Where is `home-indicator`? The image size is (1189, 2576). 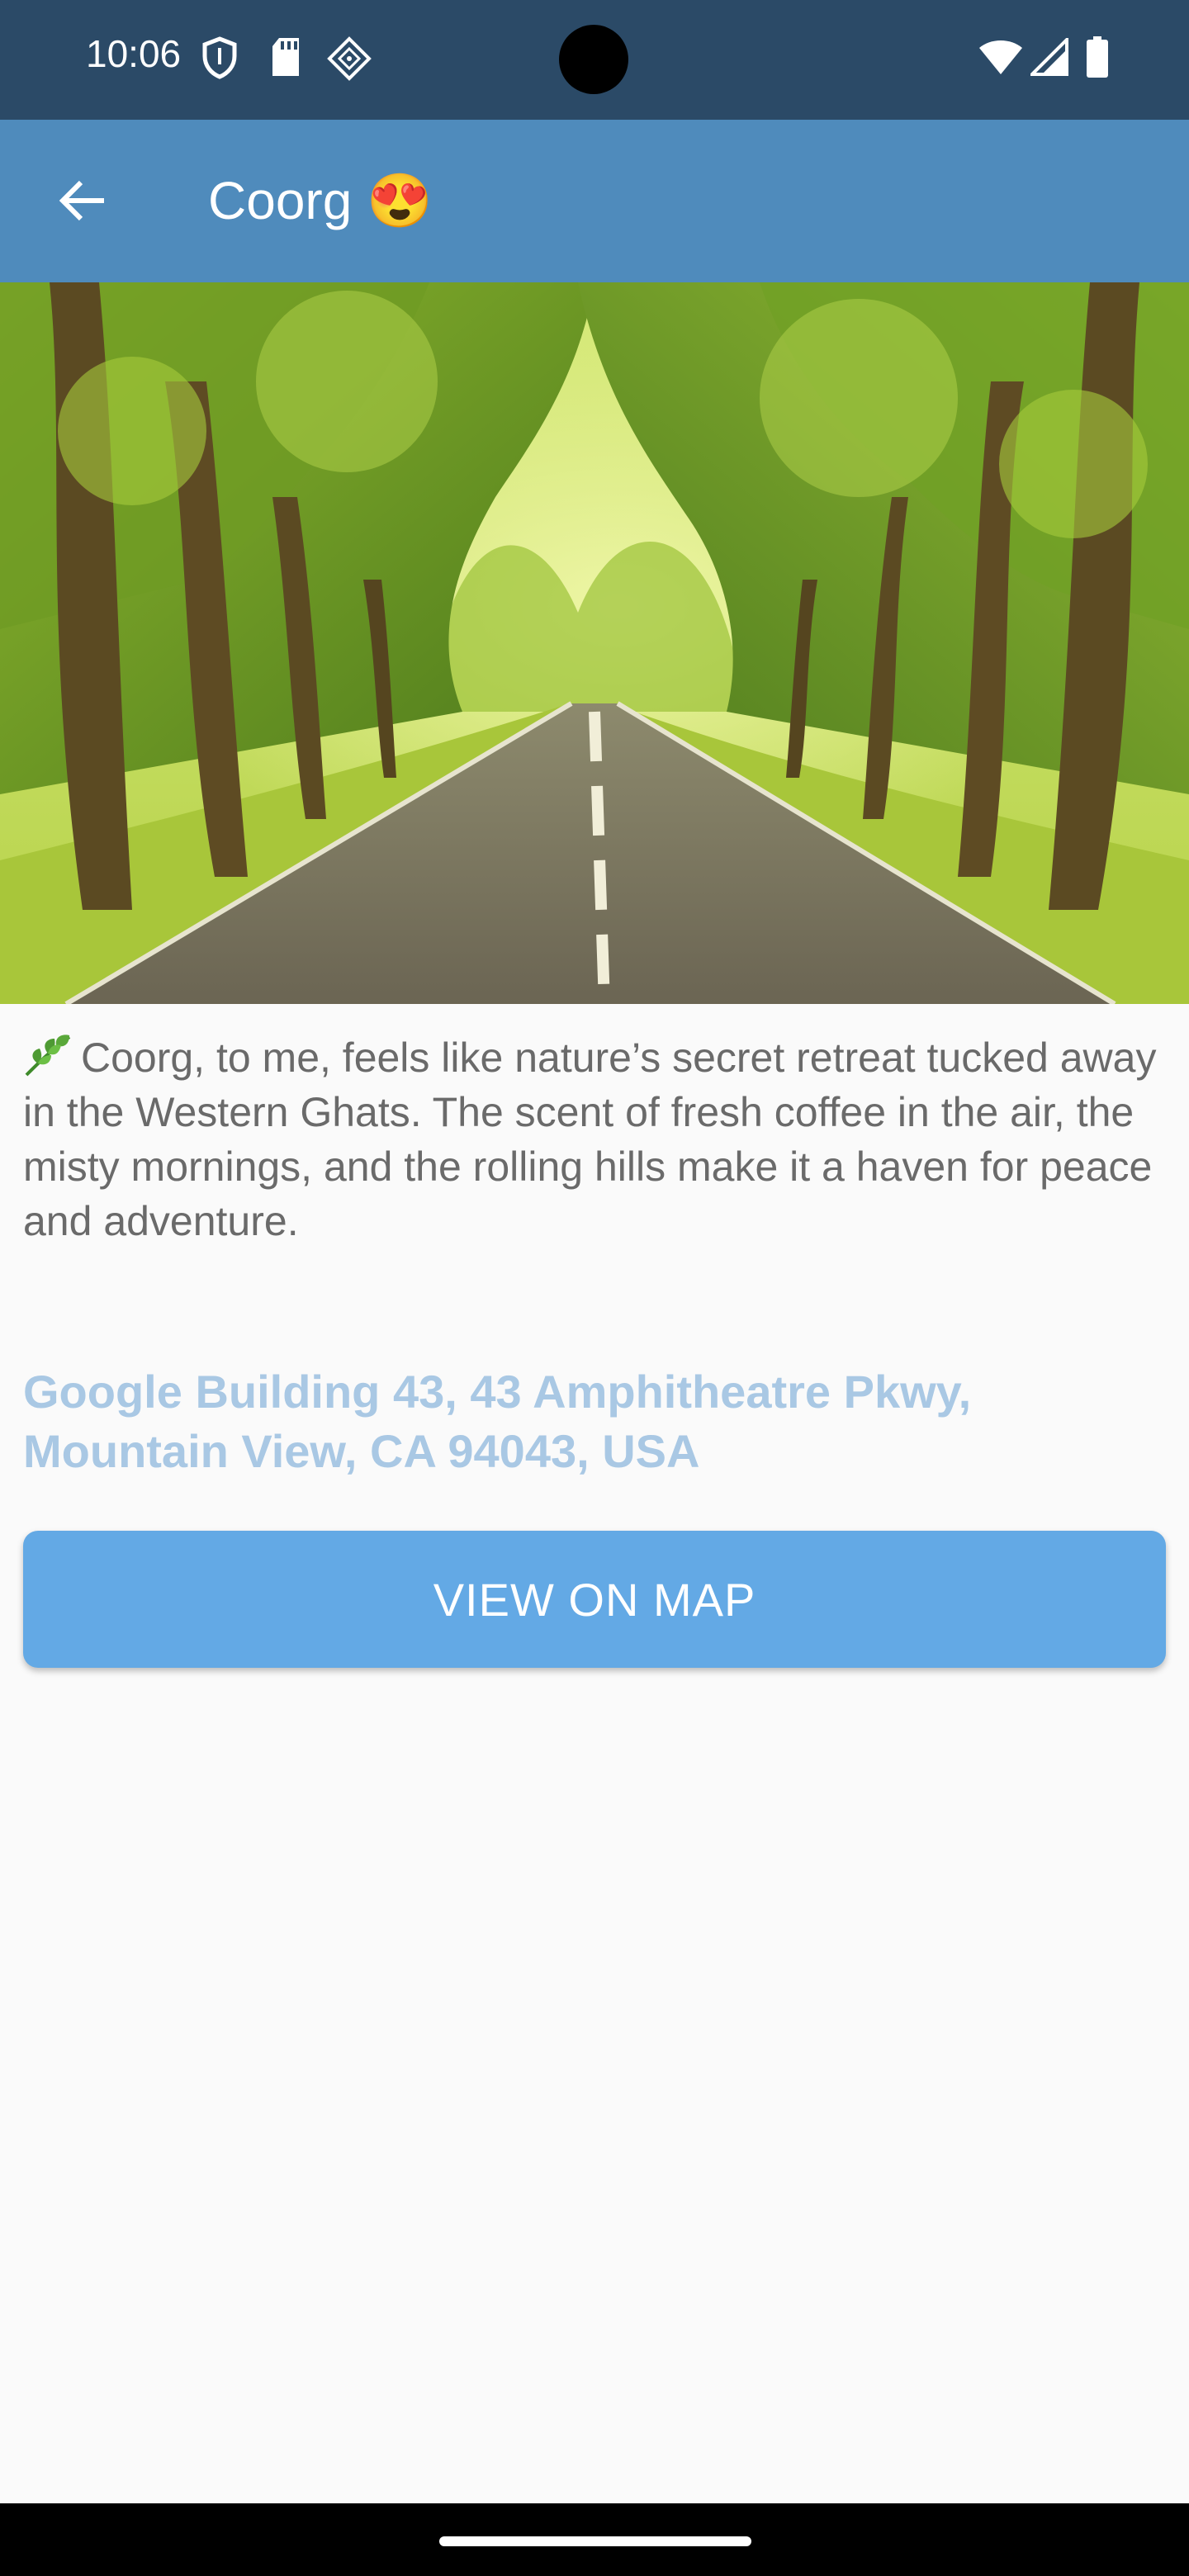 home-indicator is located at coordinates (595, 2541).